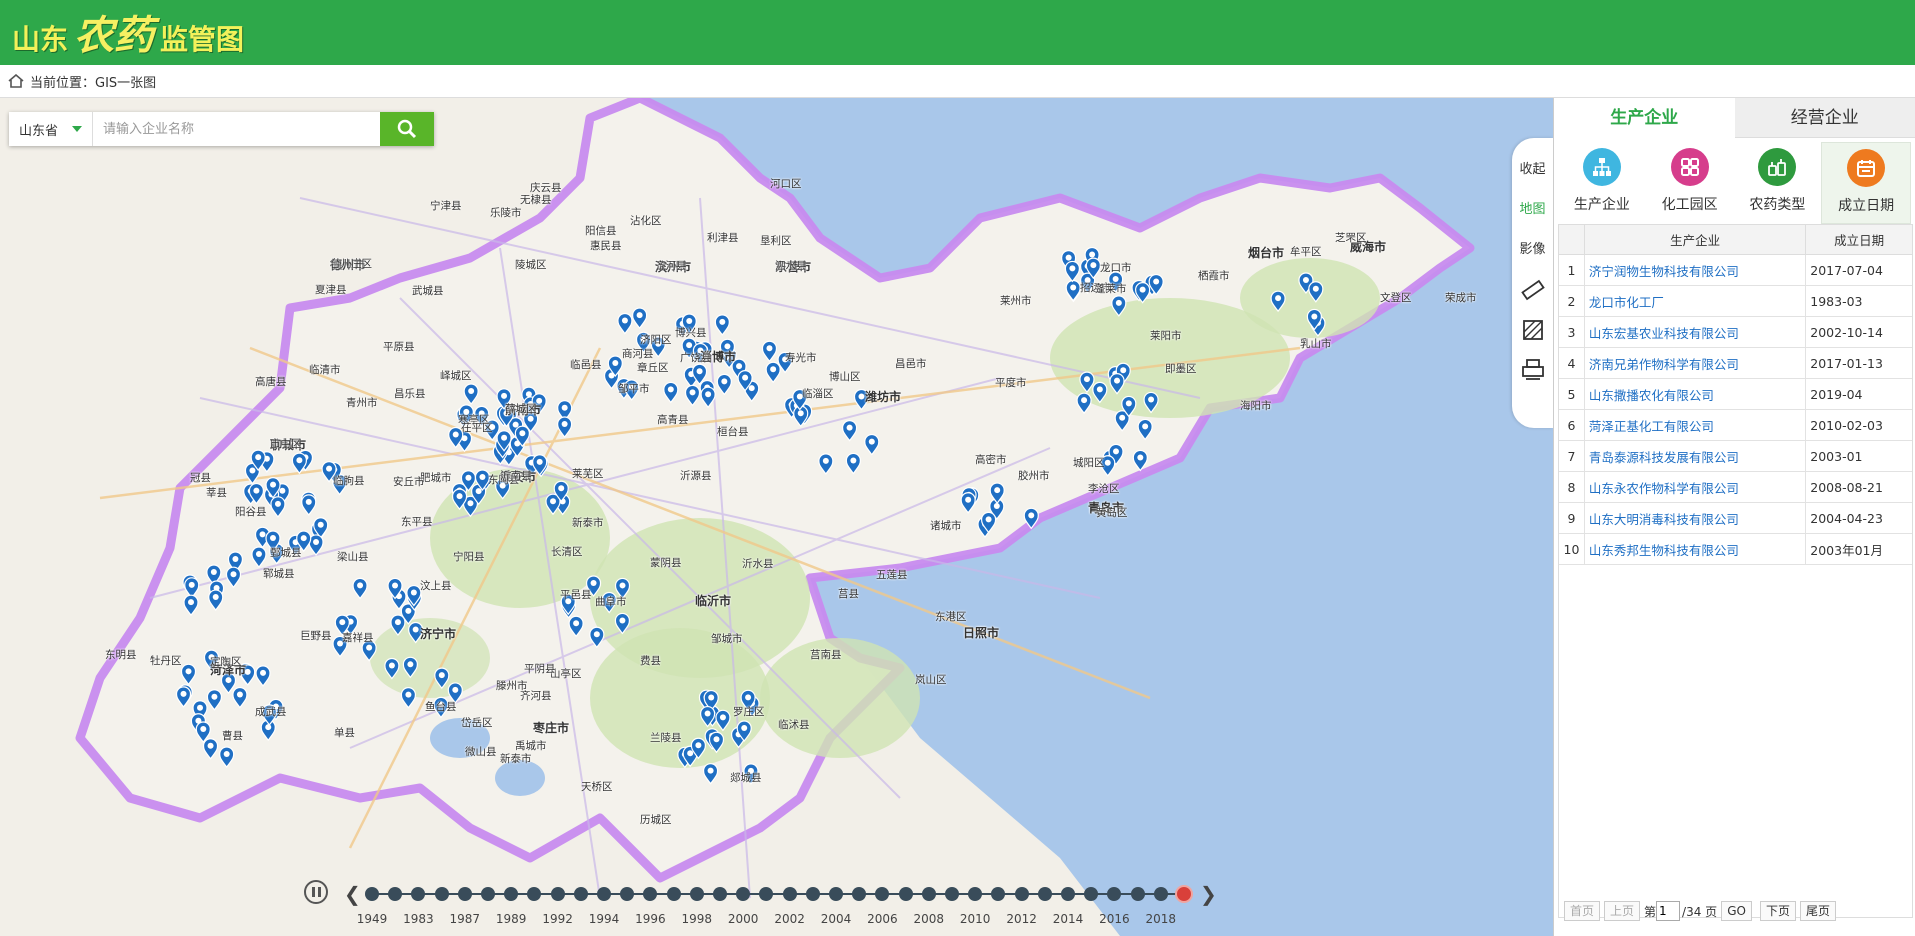 This screenshot has height=936, width=1915. Describe the element at coordinates (1644, 118) in the screenshot. I see `tab-producers: 生产企业` at that location.